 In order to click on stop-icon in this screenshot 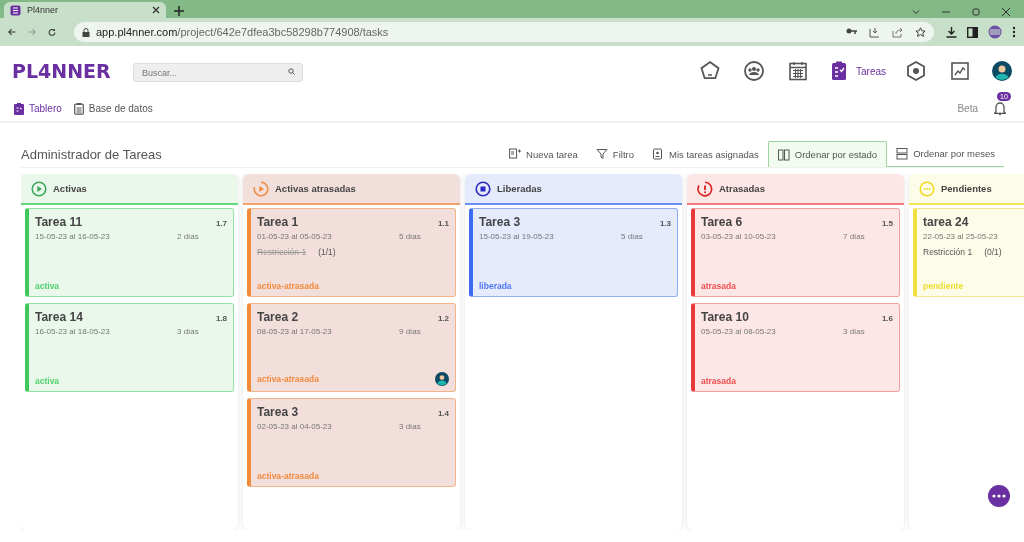, I will do `click(483, 188)`.